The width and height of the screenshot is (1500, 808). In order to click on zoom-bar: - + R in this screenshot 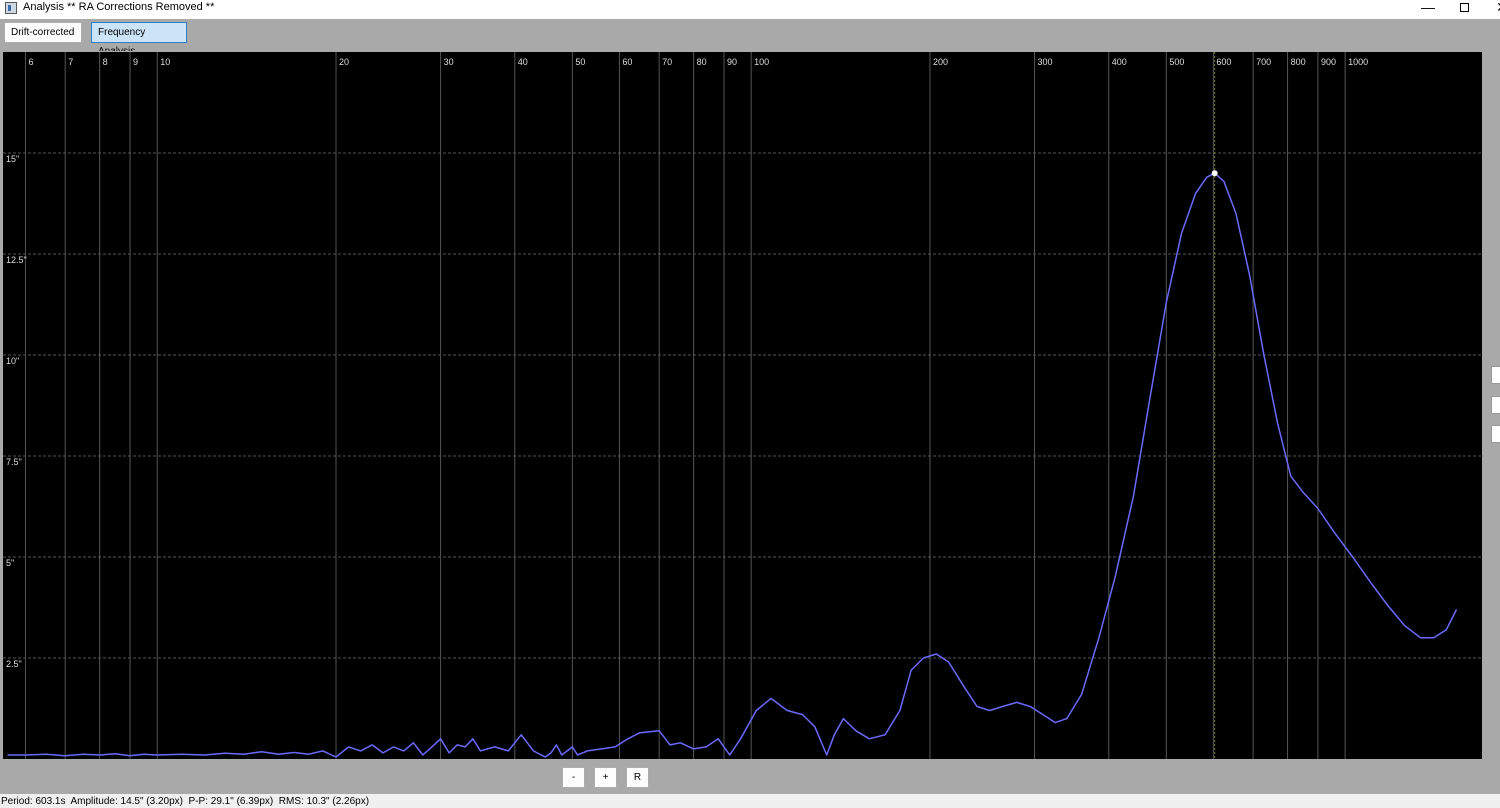, I will do `click(750, 777)`.